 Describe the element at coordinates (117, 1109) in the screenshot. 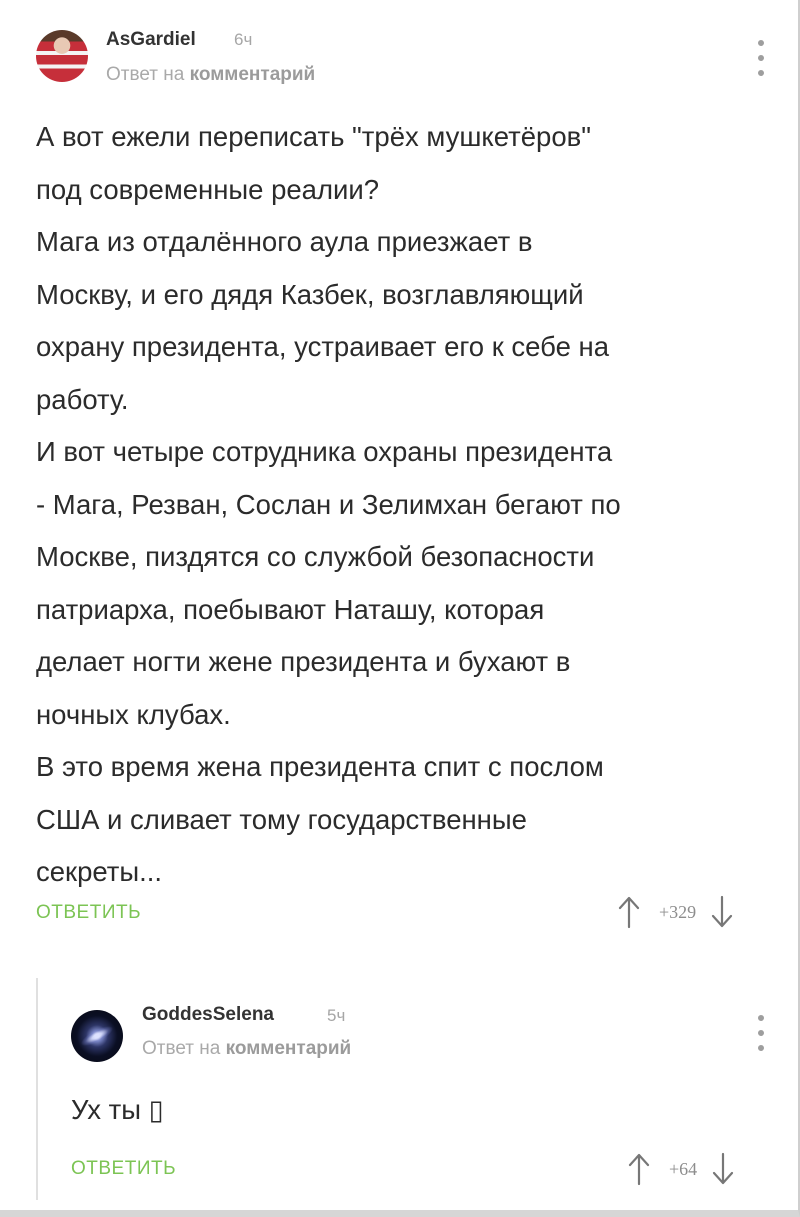

I see `comment-text: Ух ты ▯` at that location.